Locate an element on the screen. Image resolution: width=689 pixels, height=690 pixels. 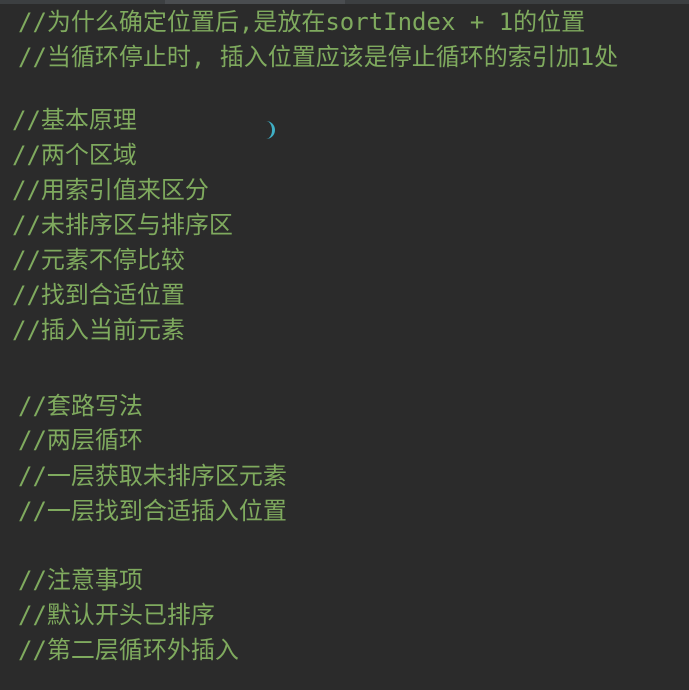
editor-tab is located at coordinates (255, 2).